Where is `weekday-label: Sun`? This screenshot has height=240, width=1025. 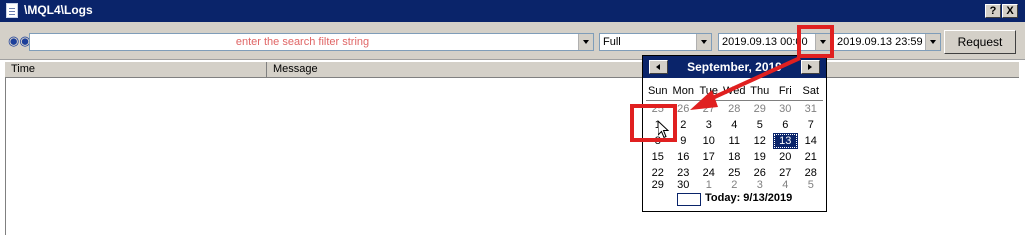
weekday-label: Sun is located at coordinates (657, 91).